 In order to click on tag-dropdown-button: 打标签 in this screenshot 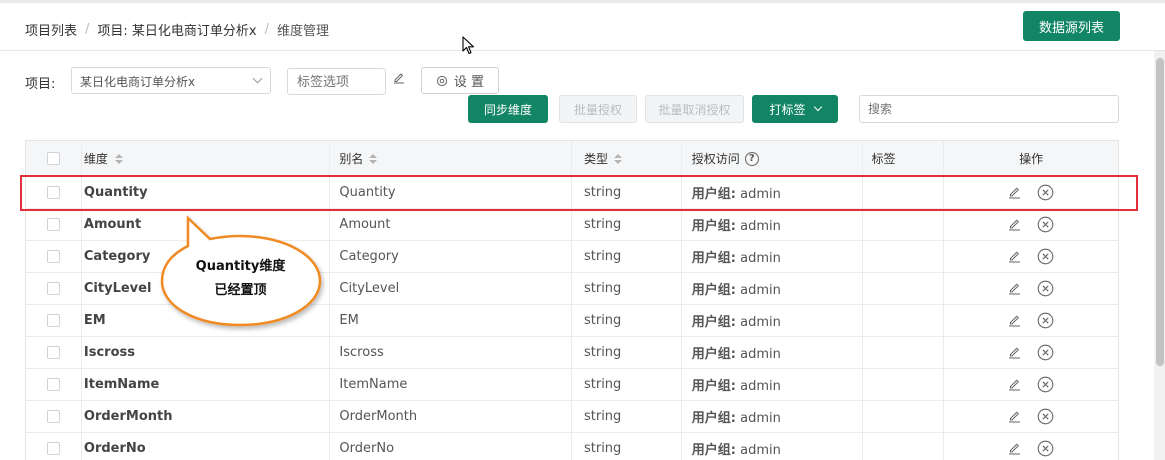, I will do `click(795, 109)`.